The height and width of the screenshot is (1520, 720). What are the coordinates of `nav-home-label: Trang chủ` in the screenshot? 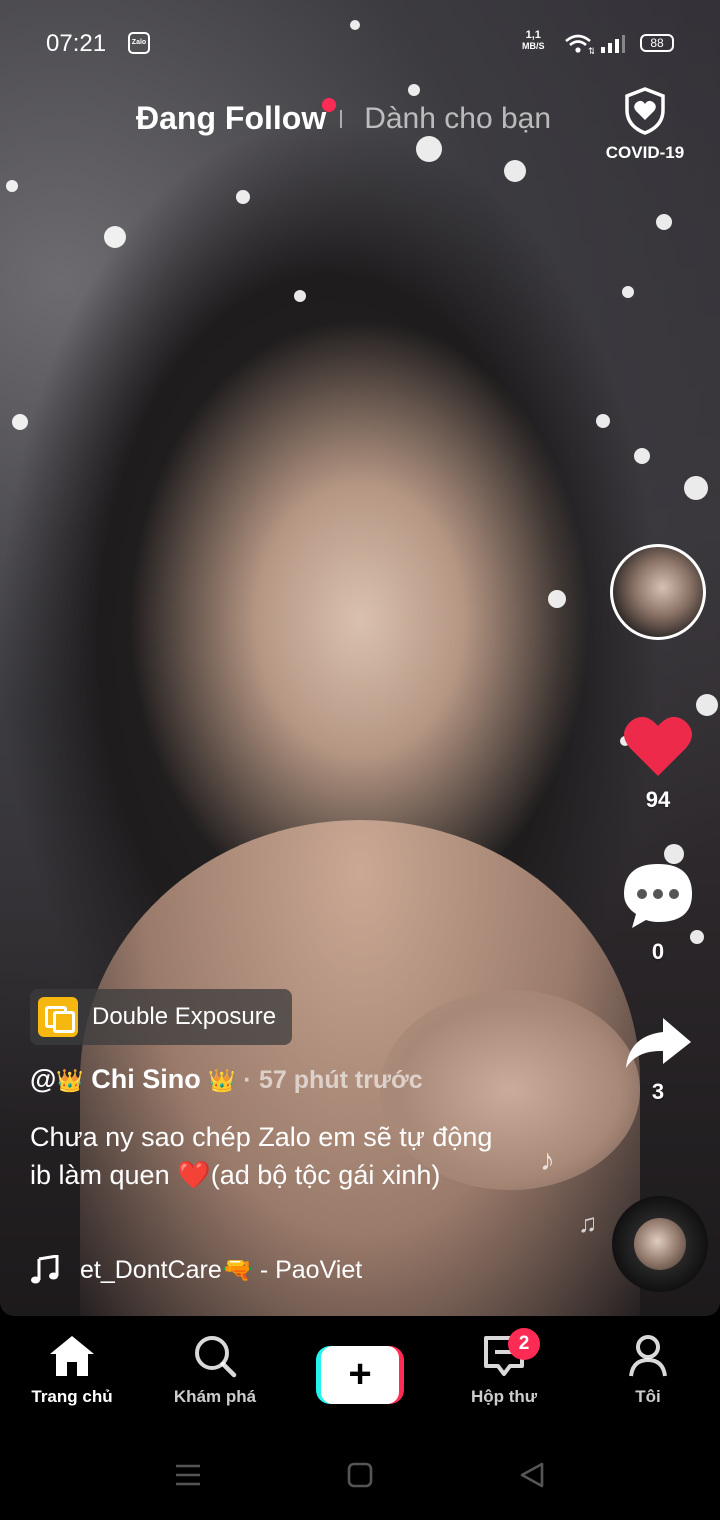 It's located at (72, 1396).